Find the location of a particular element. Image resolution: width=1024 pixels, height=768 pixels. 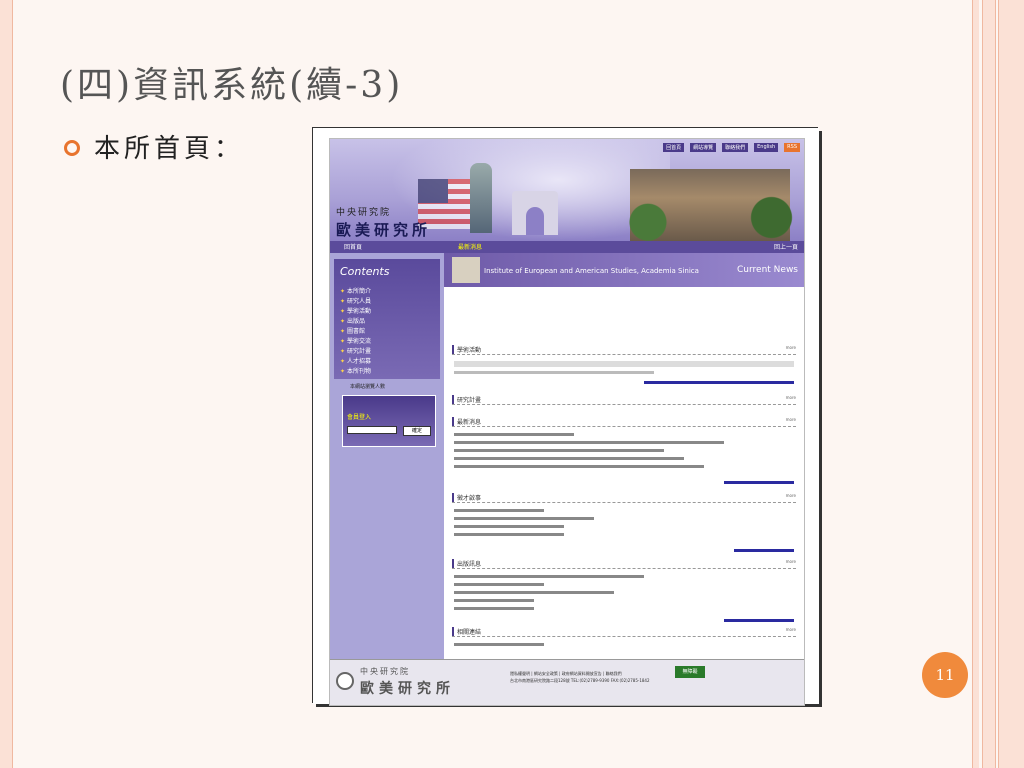

accessibility-badge: 無障礙 is located at coordinates (690, 672).